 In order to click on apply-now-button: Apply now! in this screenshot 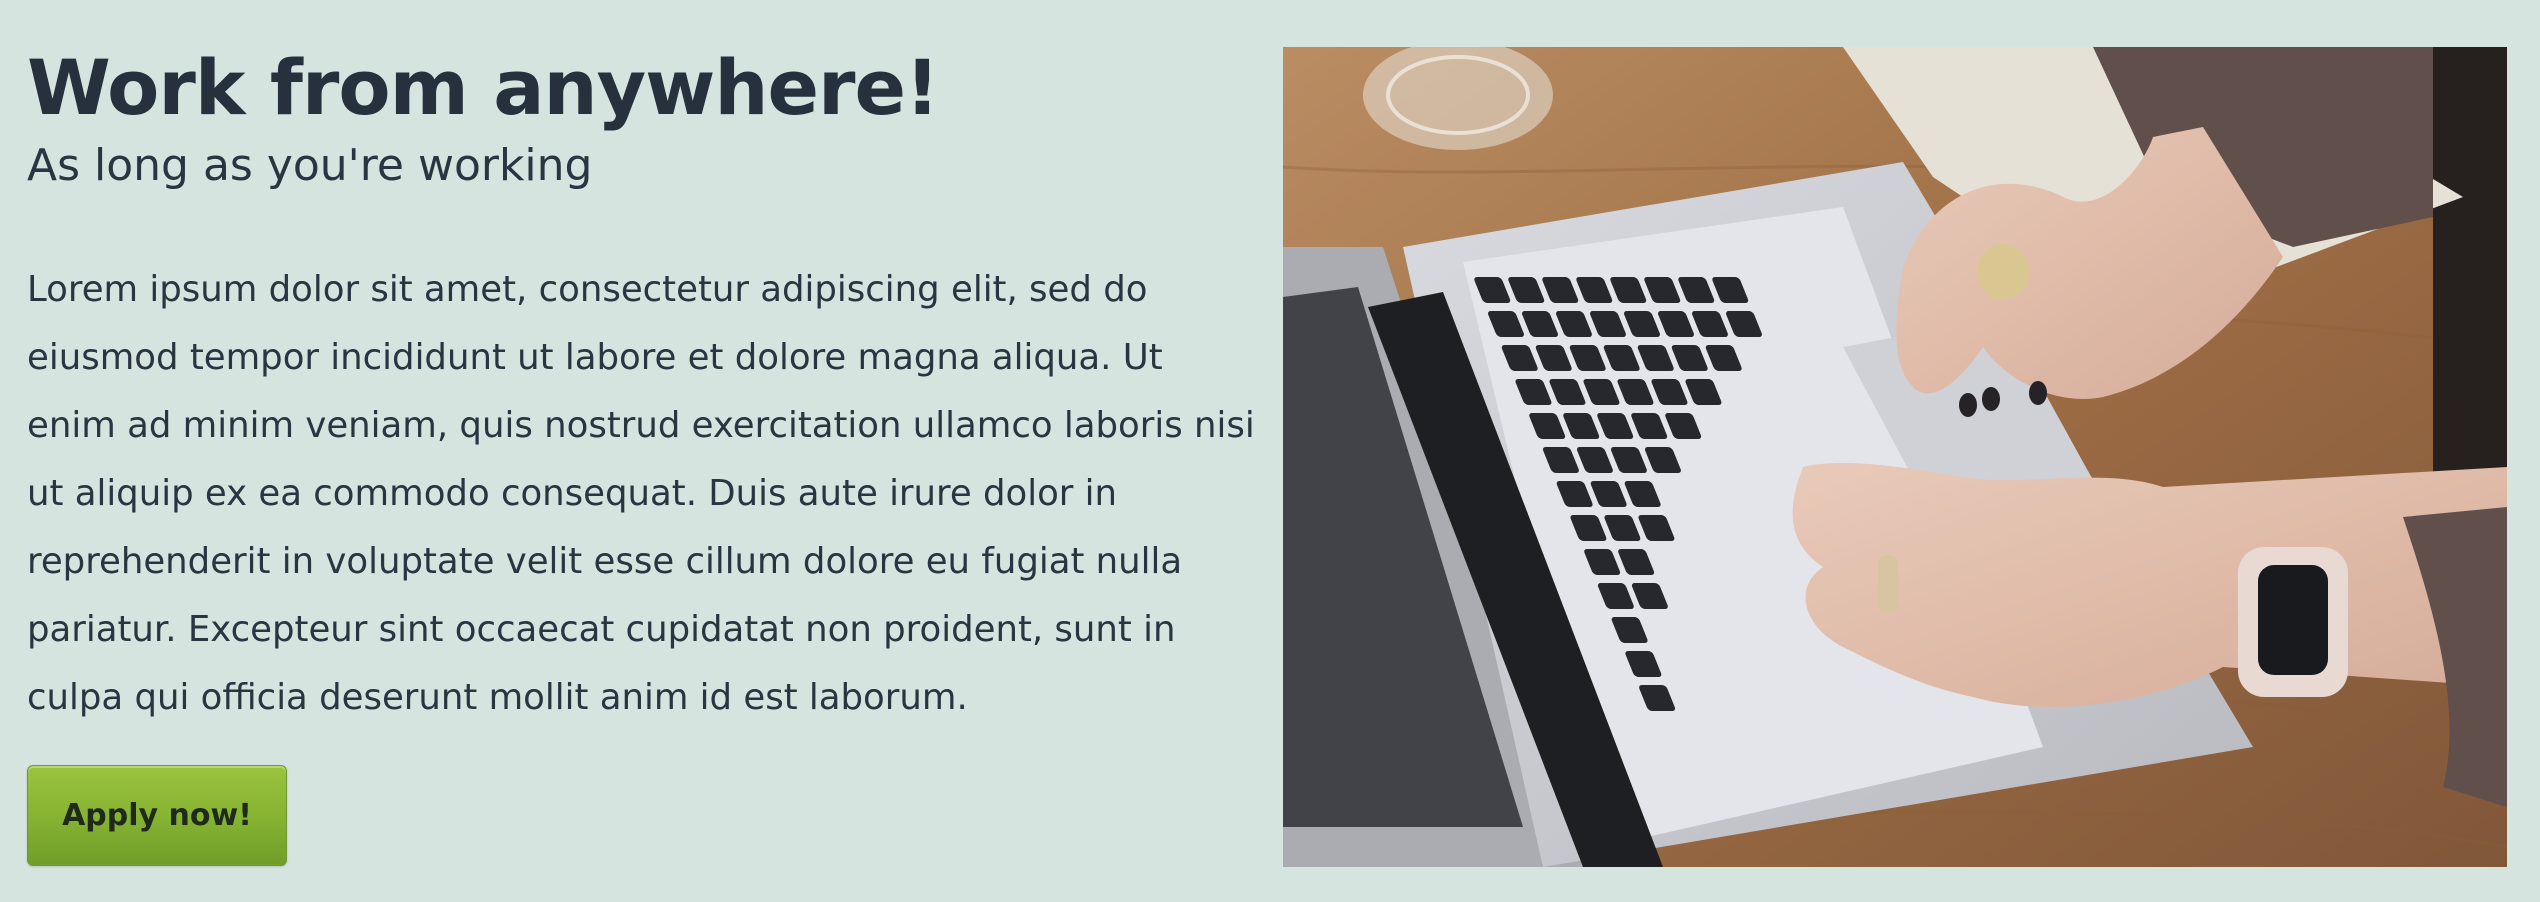, I will do `click(157, 815)`.